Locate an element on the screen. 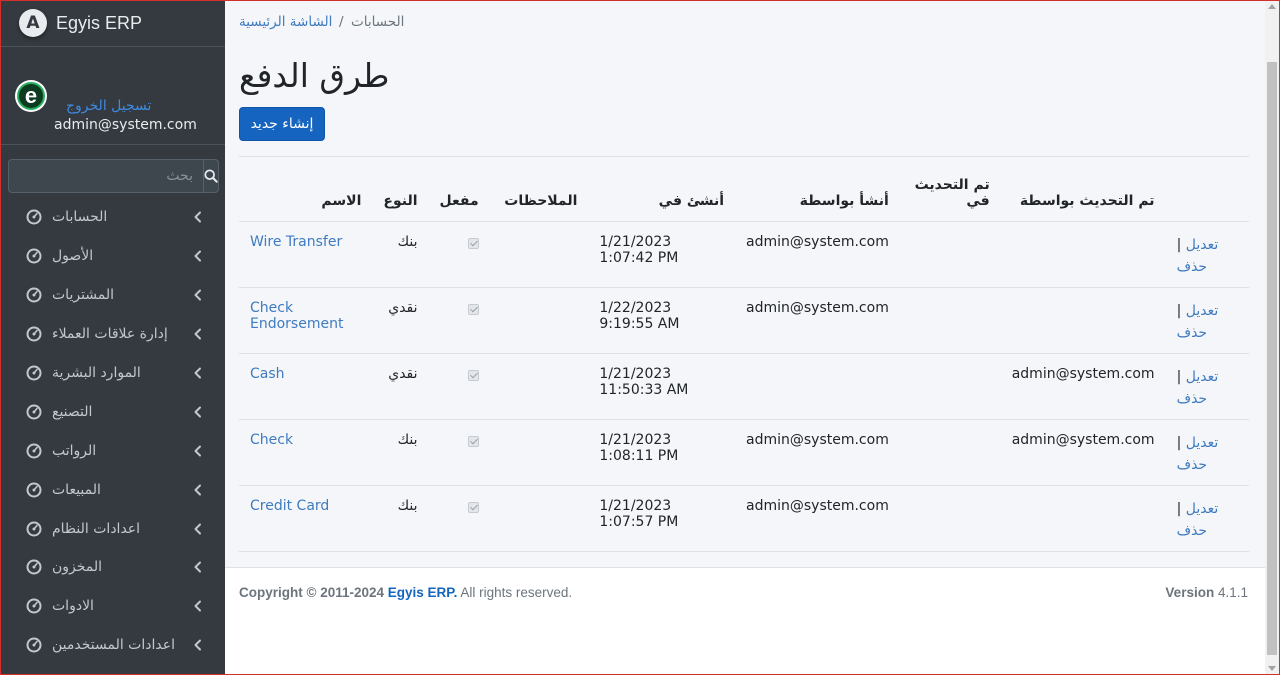  sidebar-item: المشتريات is located at coordinates (112, 295).